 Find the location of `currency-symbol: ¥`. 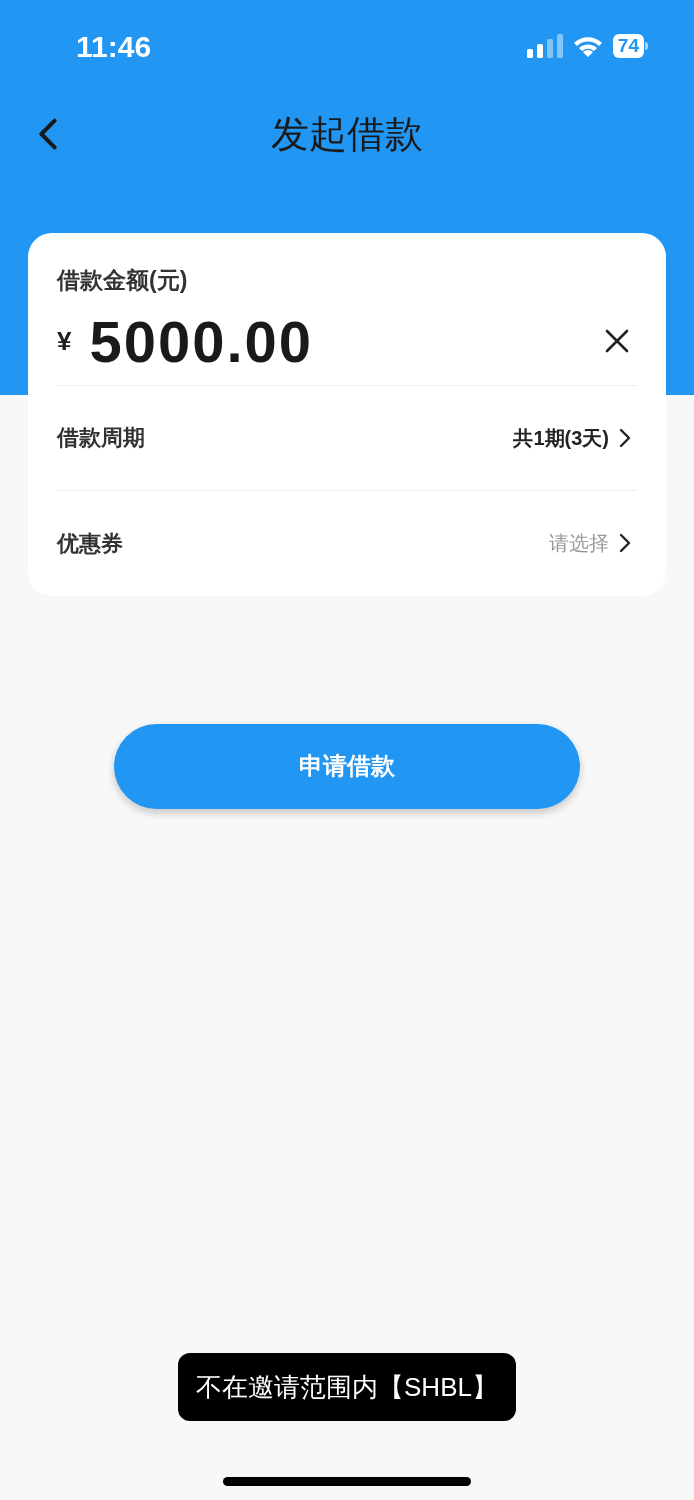

currency-symbol: ¥ is located at coordinates (64, 341).